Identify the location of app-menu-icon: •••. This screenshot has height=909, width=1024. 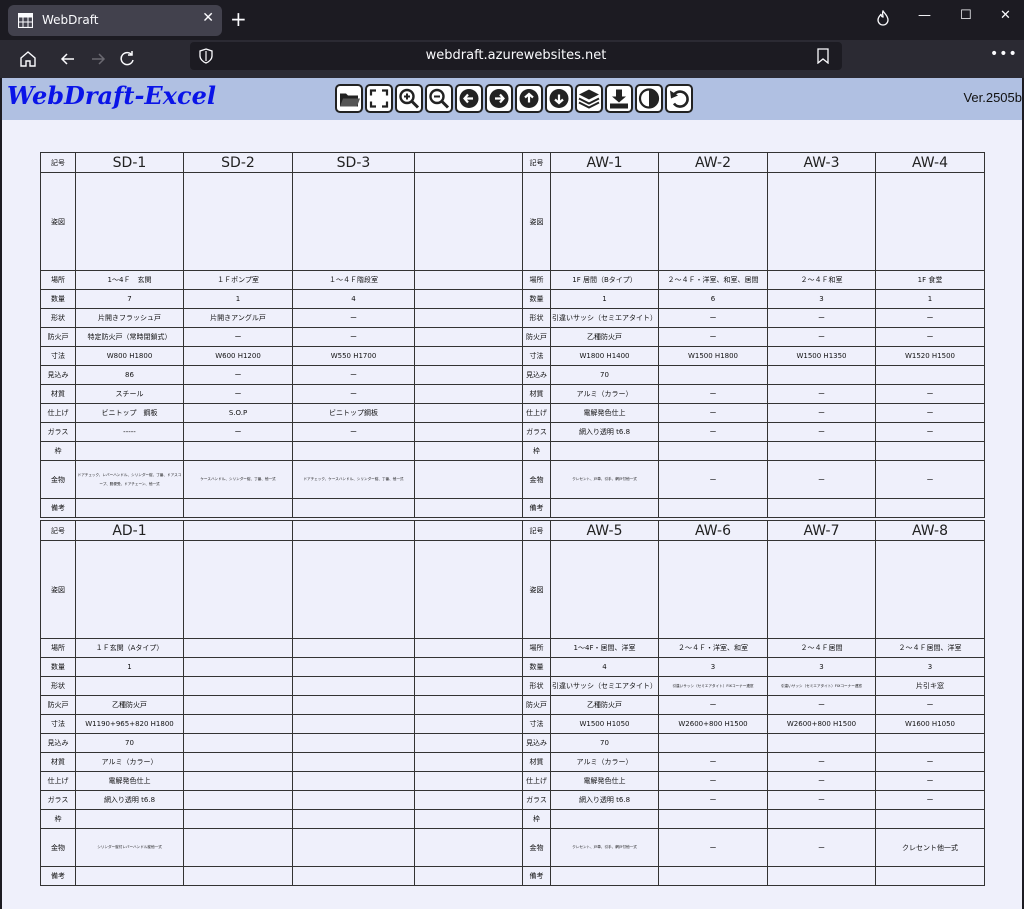
(1004, 54).